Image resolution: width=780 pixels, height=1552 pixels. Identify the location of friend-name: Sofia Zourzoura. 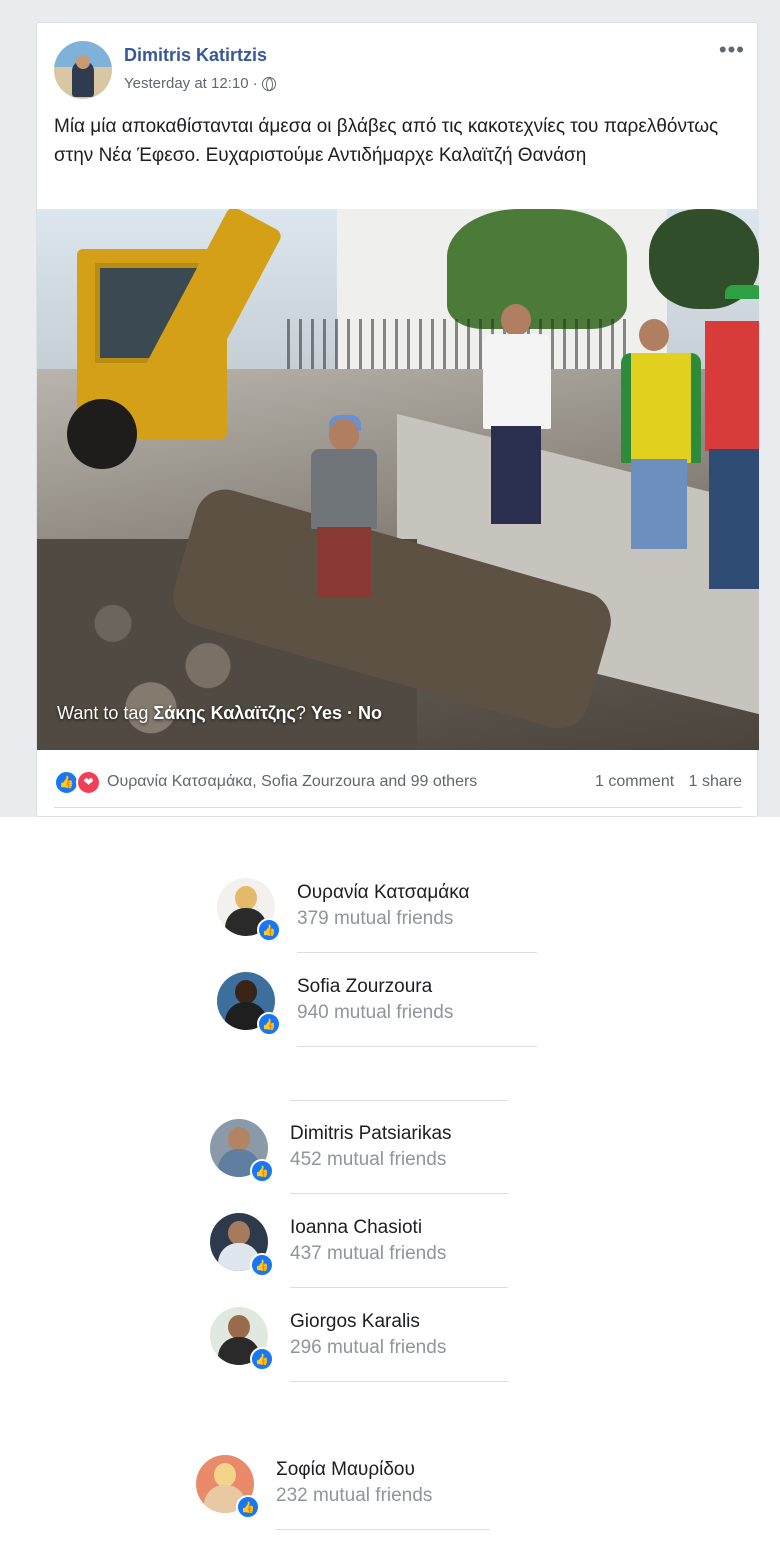
(364, 987).